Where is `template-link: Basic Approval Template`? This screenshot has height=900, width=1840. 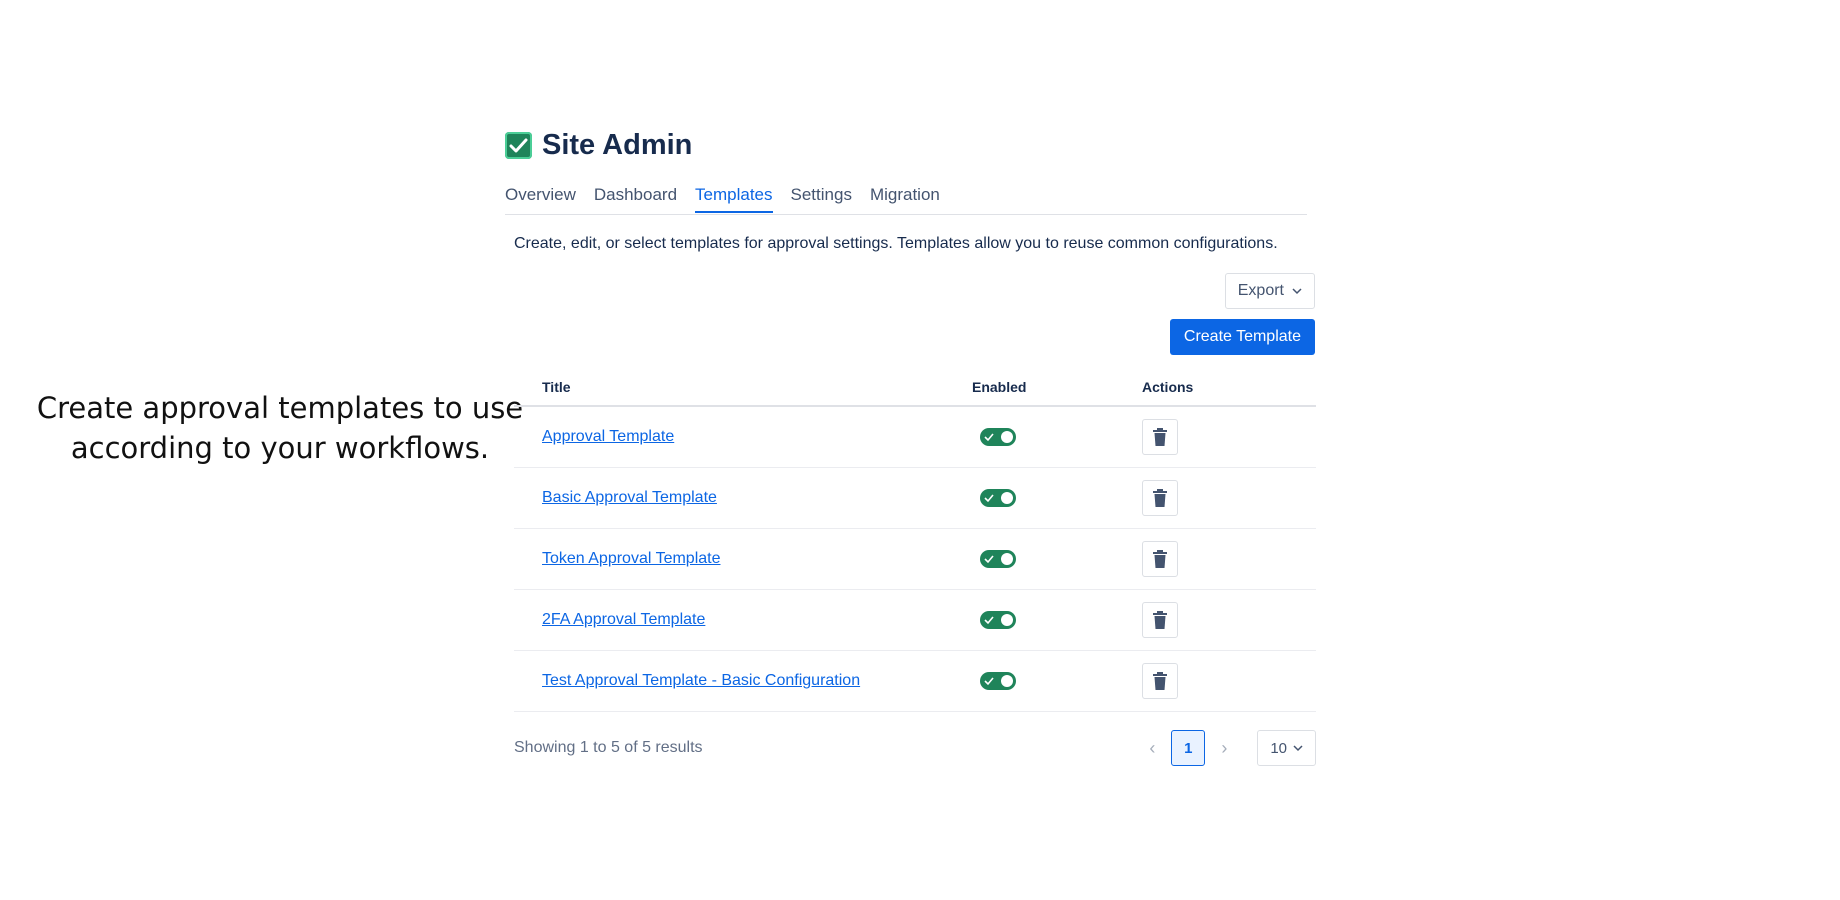
template-link: Basic Approval Template is located at coordinates (629, 497).